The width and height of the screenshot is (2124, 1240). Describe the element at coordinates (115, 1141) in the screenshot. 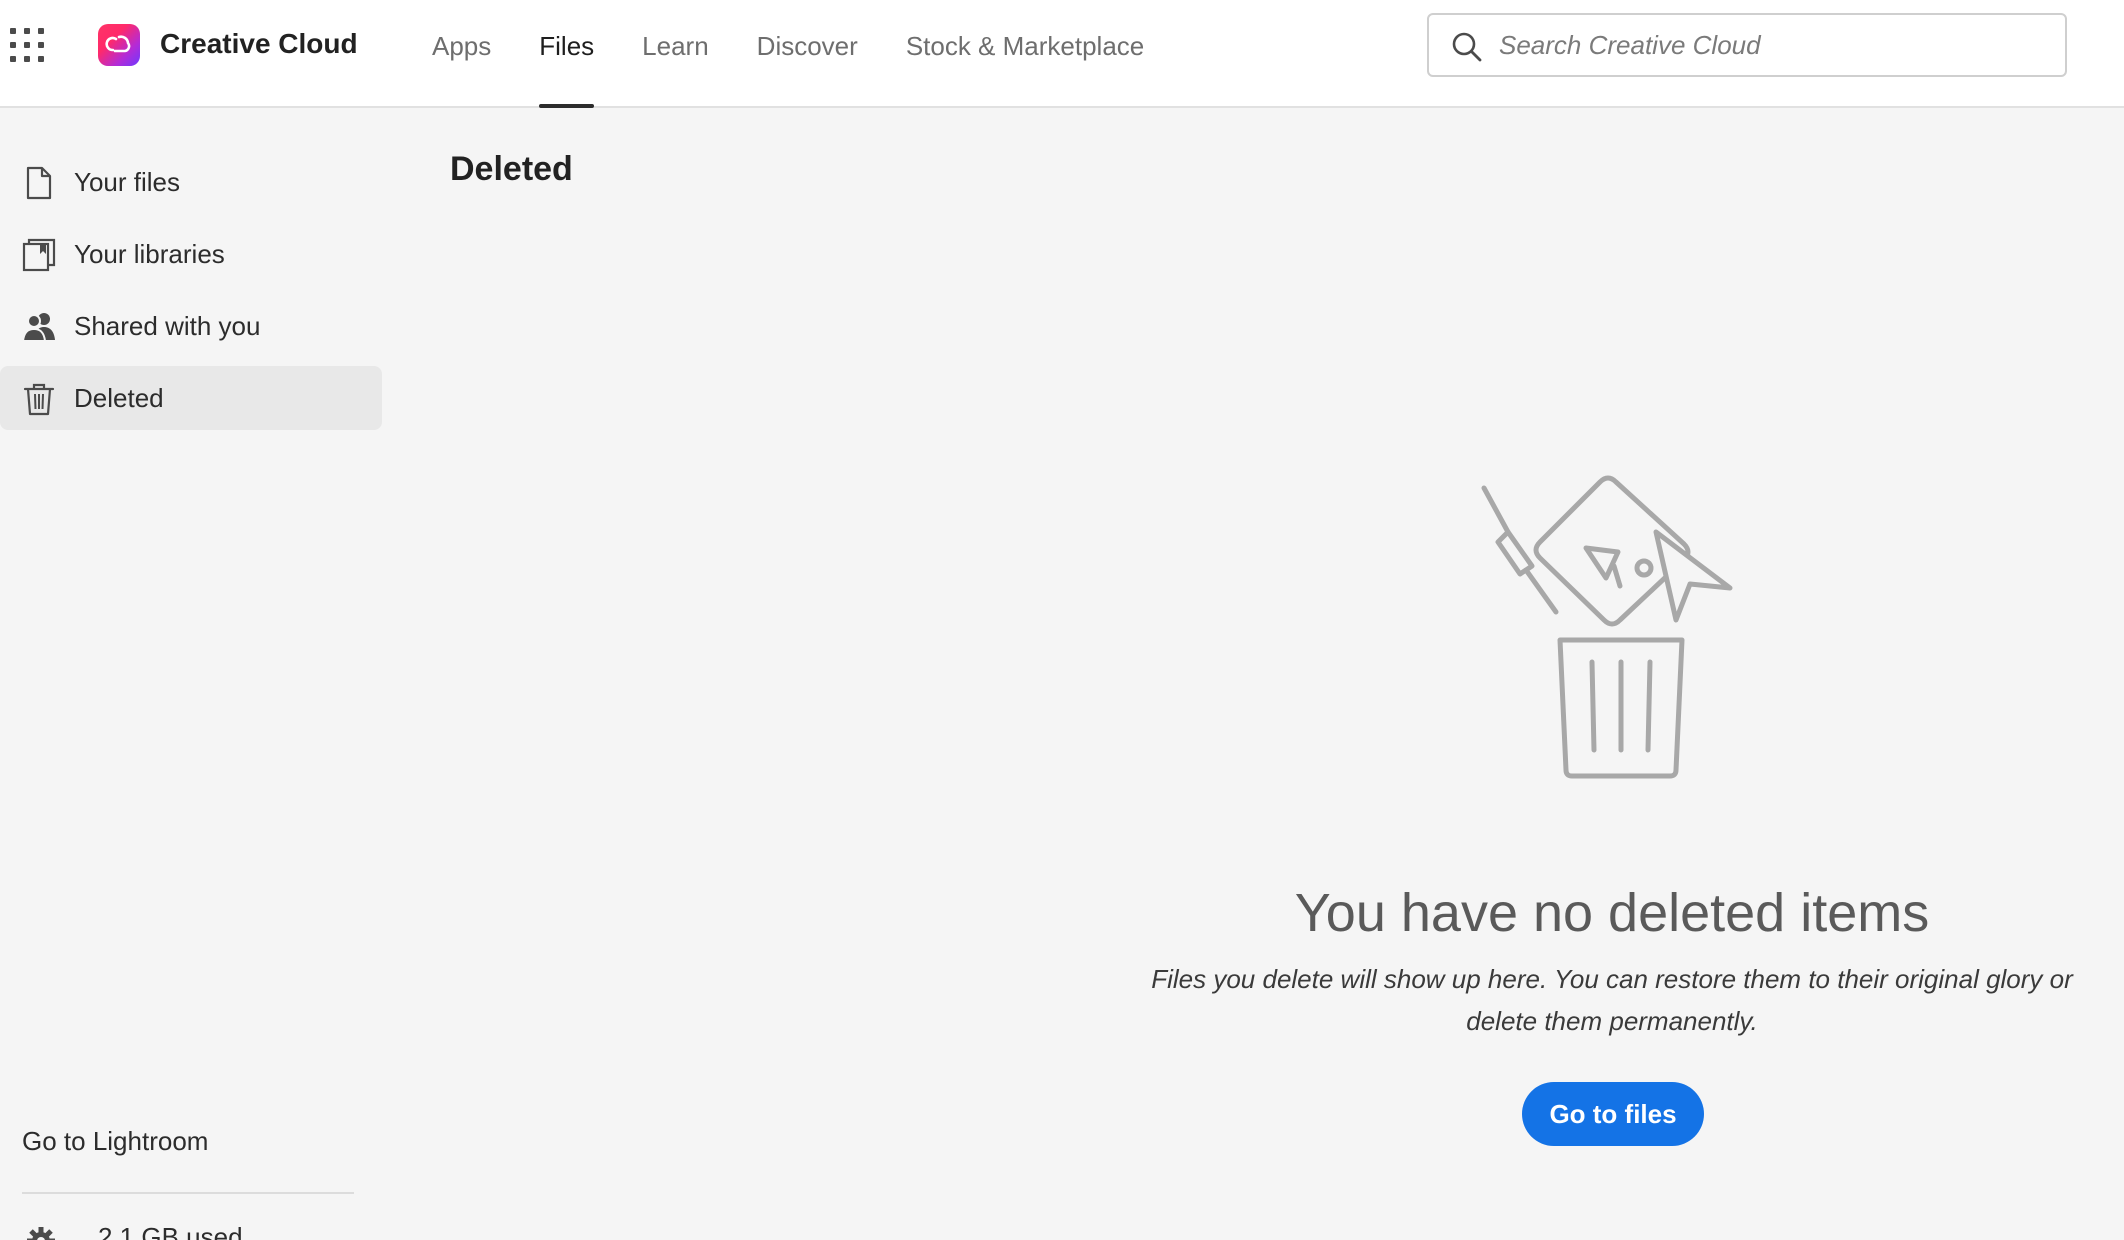

I see `go-to-lightroom-link: Go to Lightroom` at that location.